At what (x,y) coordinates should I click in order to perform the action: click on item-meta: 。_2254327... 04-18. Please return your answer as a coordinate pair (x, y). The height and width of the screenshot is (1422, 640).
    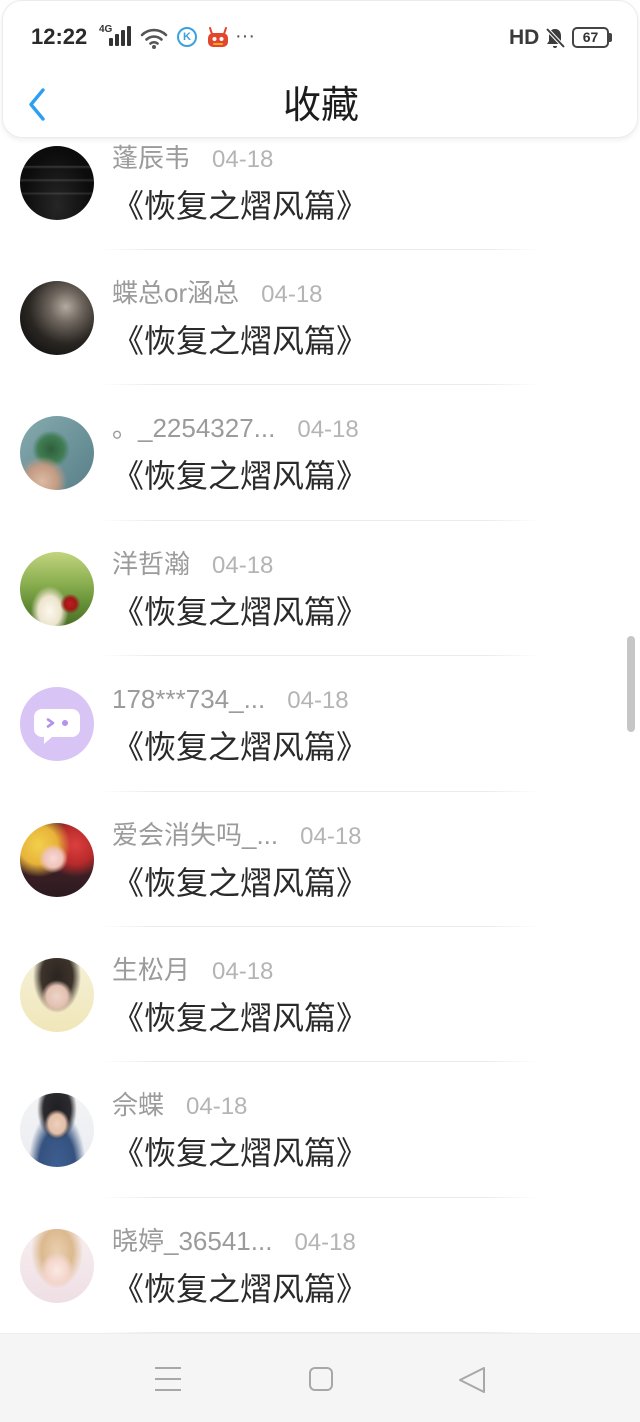
    Looking at the image, I should click on (235, 428).